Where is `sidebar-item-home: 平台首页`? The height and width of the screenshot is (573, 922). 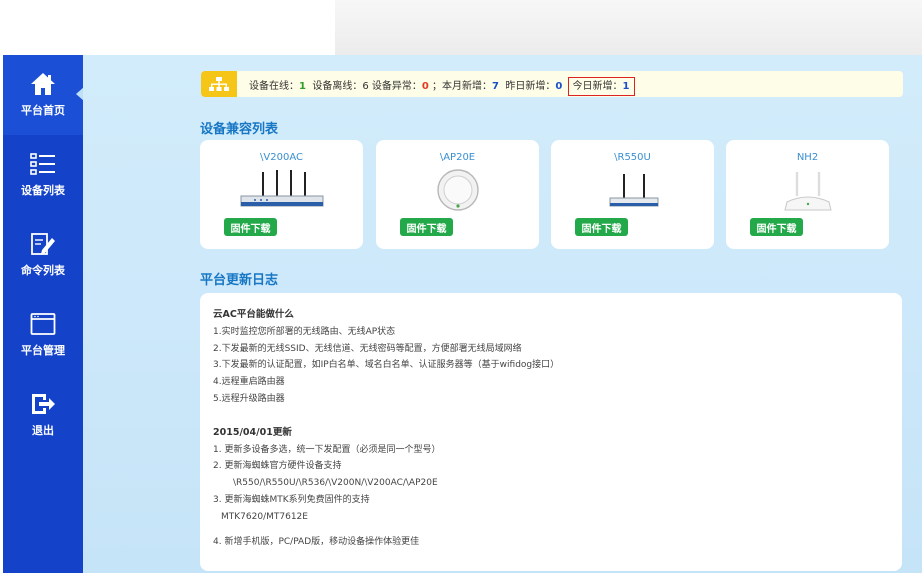 sidebar-item-home: 平台首页 is located at coordinates (43, 95).